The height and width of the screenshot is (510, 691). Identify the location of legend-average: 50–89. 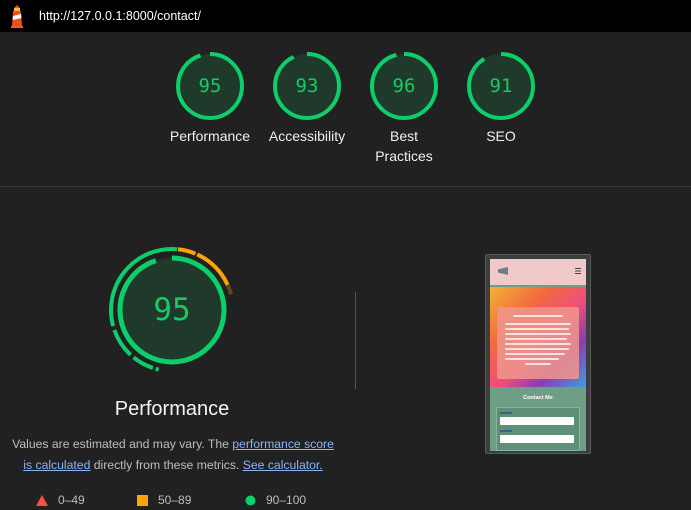
(164, 500).